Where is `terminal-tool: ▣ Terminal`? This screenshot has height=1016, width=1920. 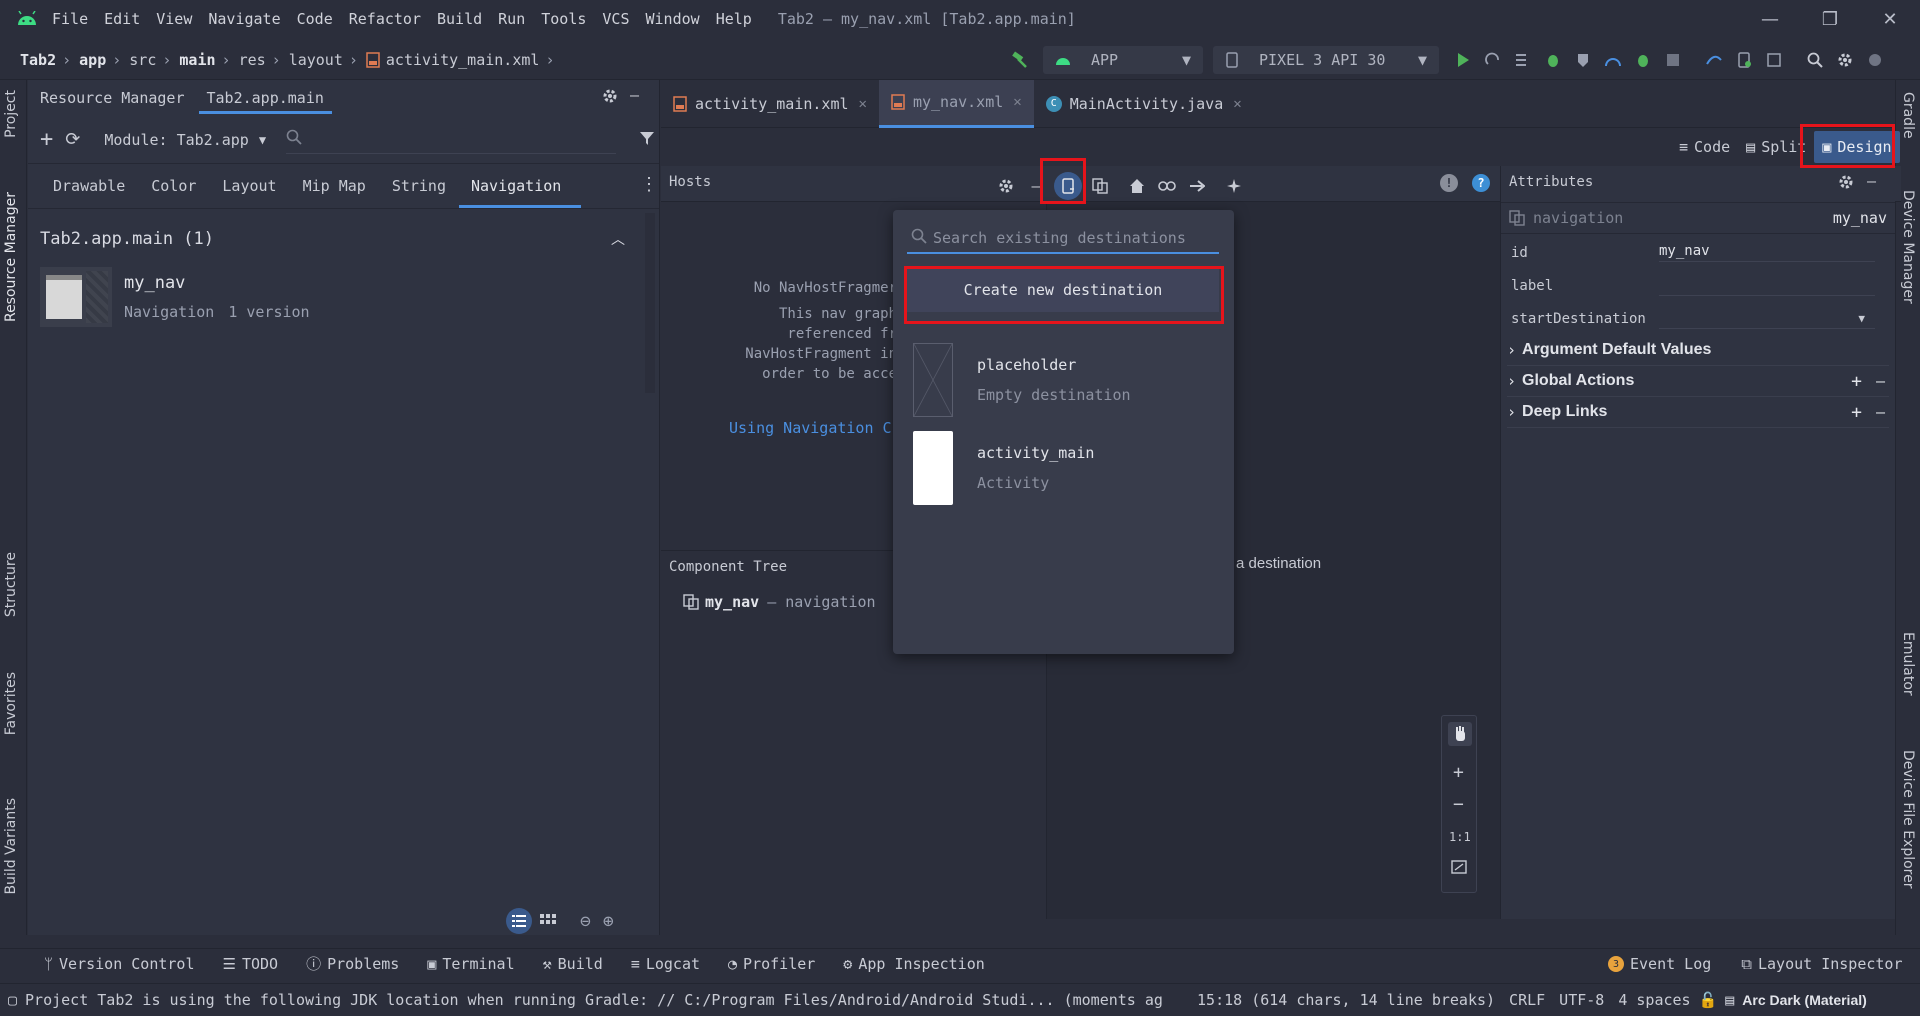 terminal-tool: ▣ Terminal is located at coordinates (470, 964).